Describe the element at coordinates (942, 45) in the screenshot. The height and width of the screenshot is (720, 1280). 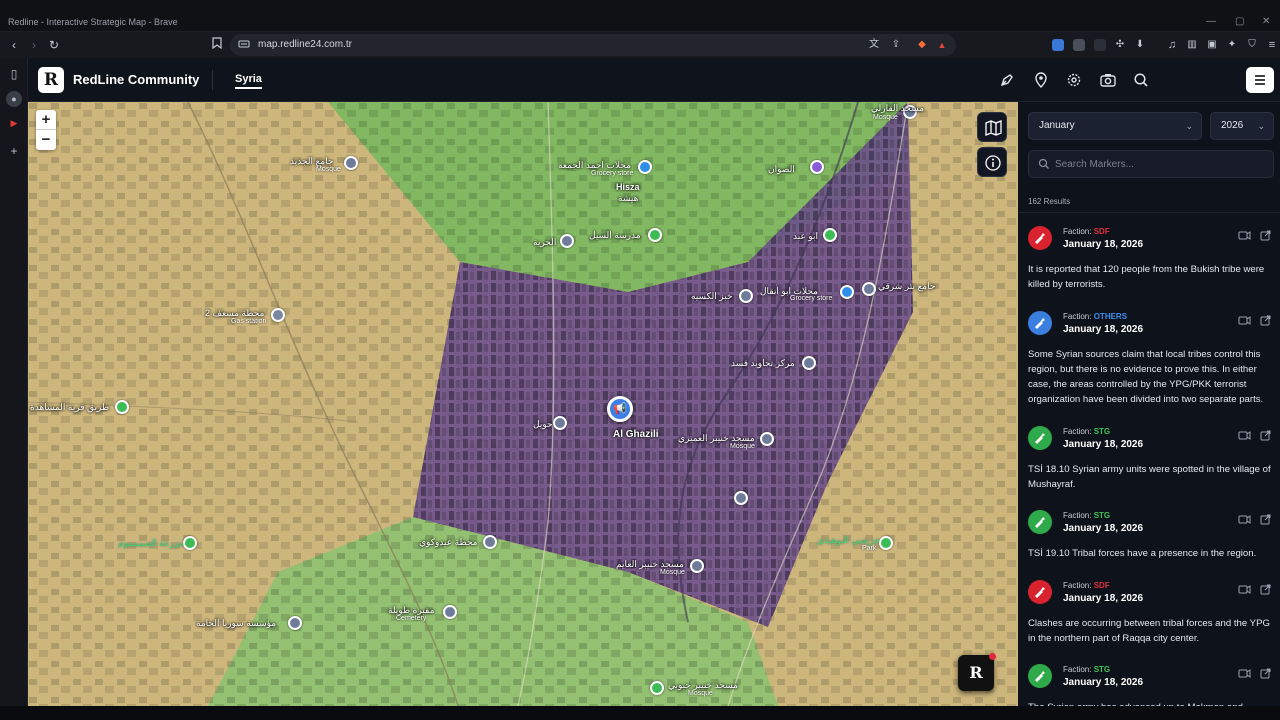
I see `brave-rewards-icon: ▲` at that location.